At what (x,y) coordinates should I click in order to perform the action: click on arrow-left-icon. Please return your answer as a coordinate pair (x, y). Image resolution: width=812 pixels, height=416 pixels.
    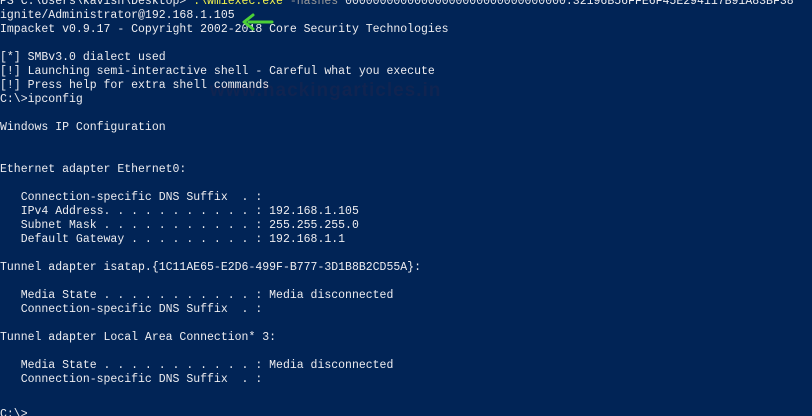
    Looking at the image, I should click on (258, 22).